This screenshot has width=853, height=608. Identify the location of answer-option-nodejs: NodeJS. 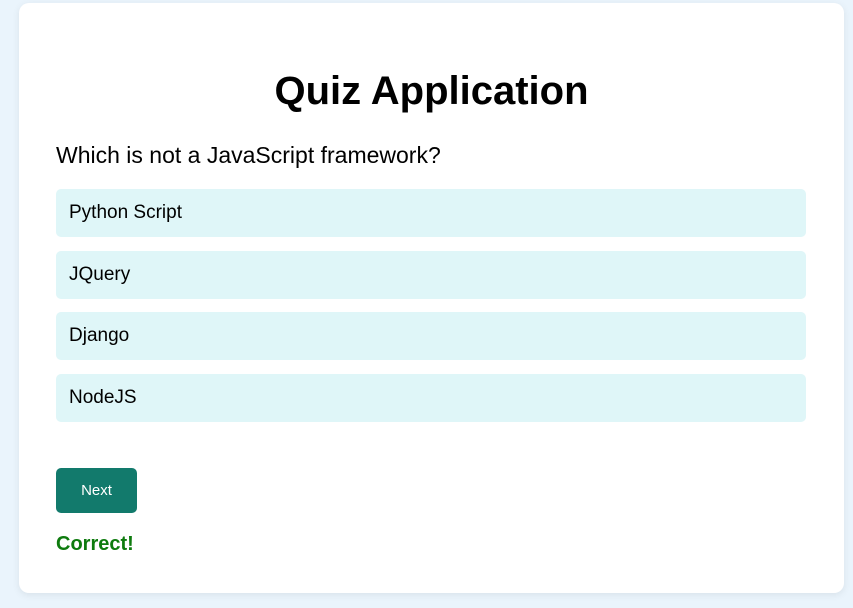
(431, 397).